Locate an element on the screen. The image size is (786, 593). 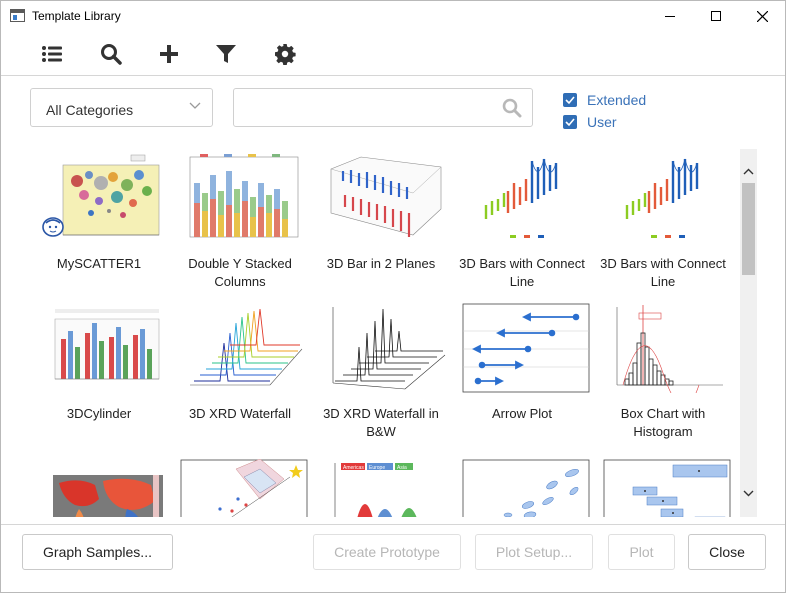
close-window-button is located at coordinates (762, 16).